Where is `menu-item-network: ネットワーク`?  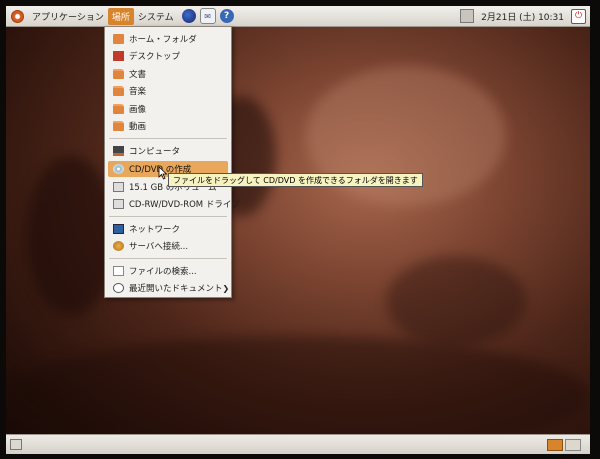
menu-item-network: ネットワーク is located at coordinates (168, 229).